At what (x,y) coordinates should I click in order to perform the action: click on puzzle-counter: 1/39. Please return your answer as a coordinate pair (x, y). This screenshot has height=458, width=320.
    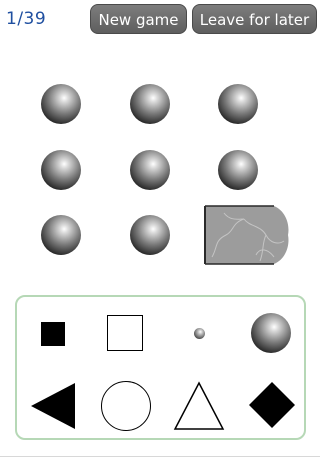
    Looking at the image, I should click on (26, 19).